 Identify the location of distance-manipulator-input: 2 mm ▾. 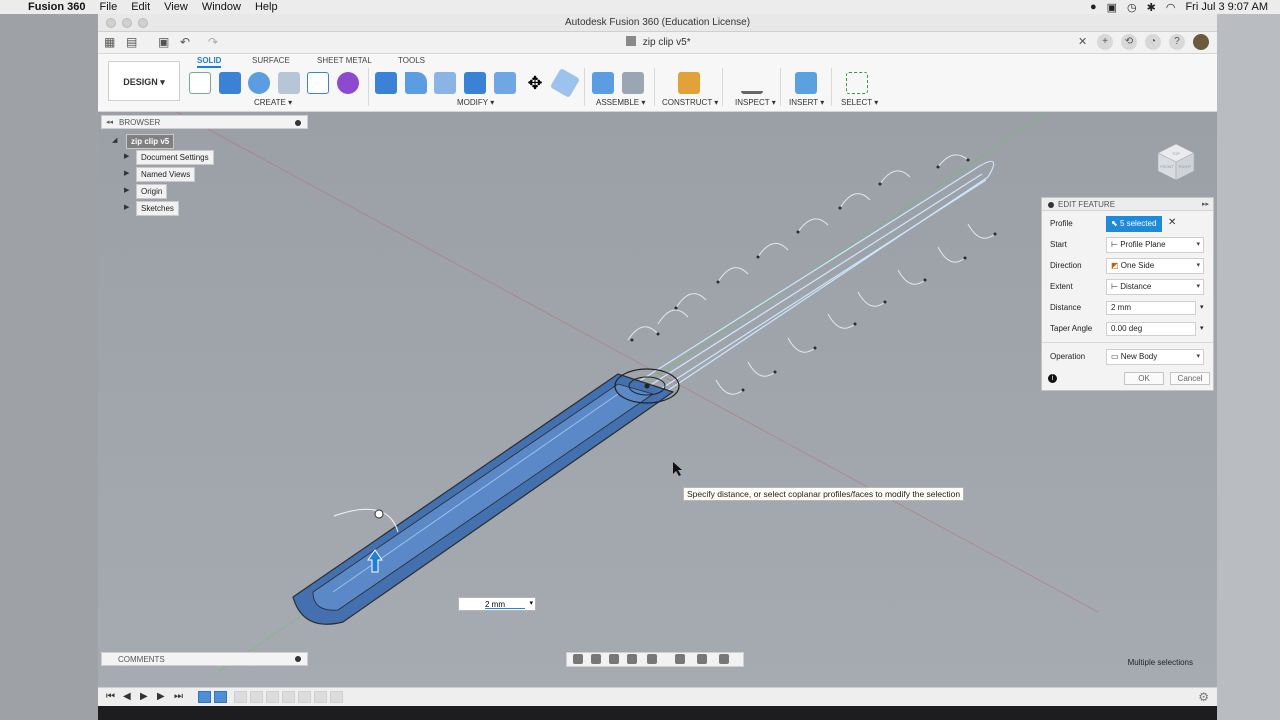
(497, 604).